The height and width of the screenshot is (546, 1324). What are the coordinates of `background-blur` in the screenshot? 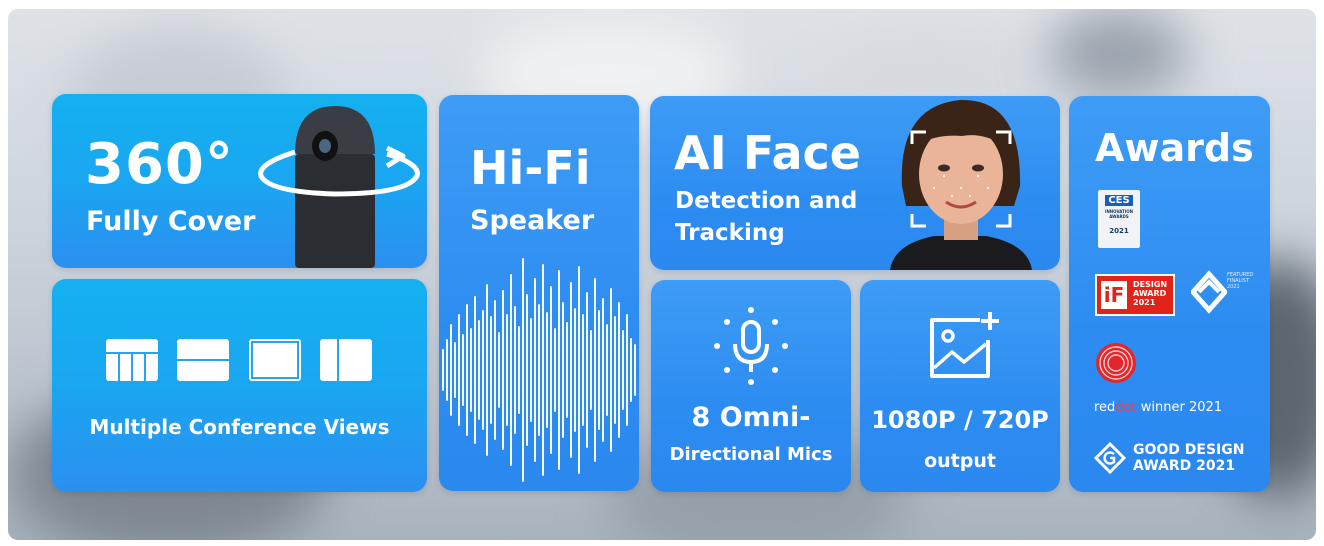 It's located at (1118, 54).